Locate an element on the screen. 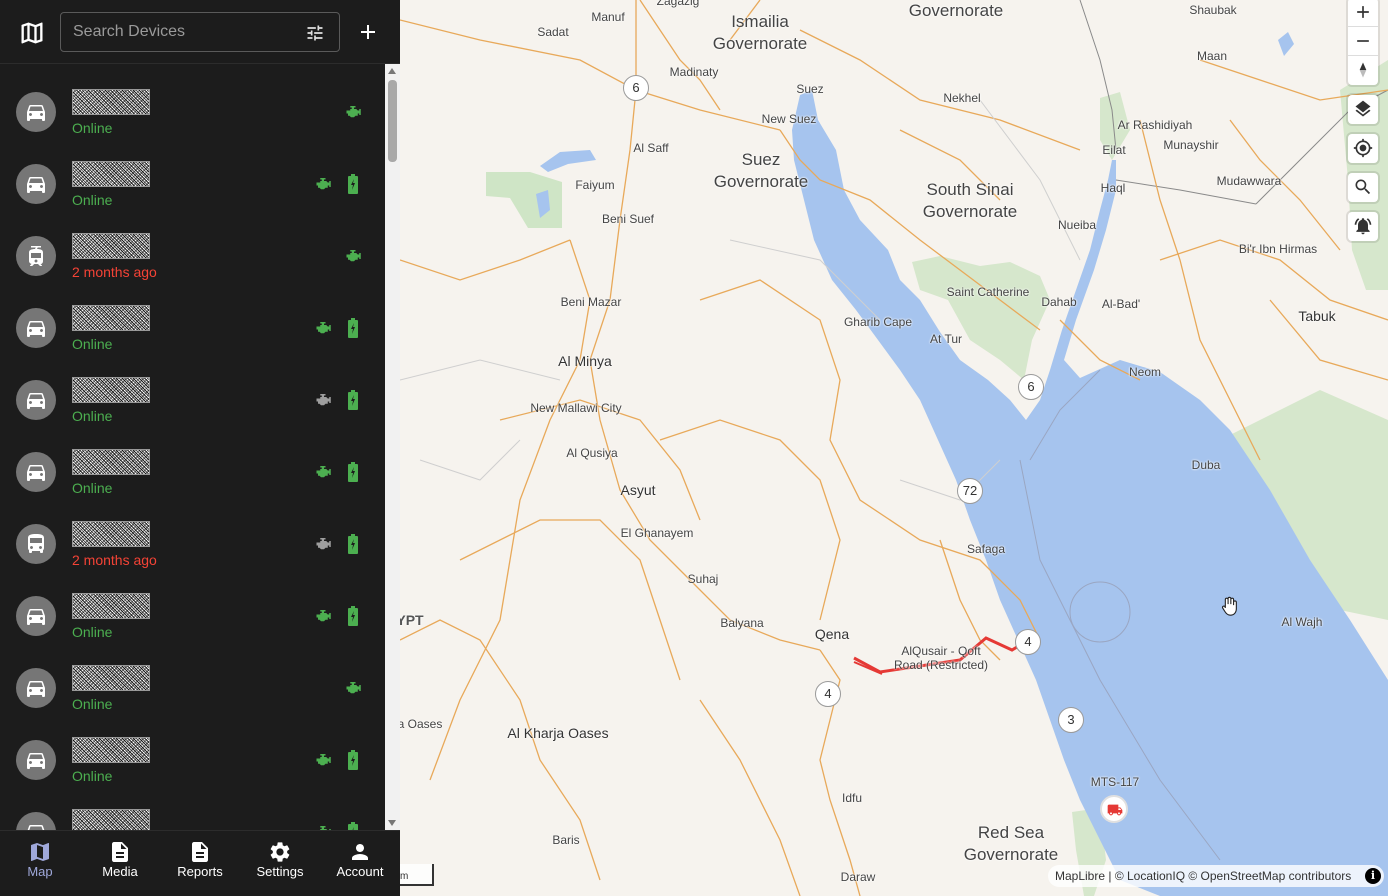 This screenshot has height=896, width=1388. filter-button is located at coordinates (315, 33).